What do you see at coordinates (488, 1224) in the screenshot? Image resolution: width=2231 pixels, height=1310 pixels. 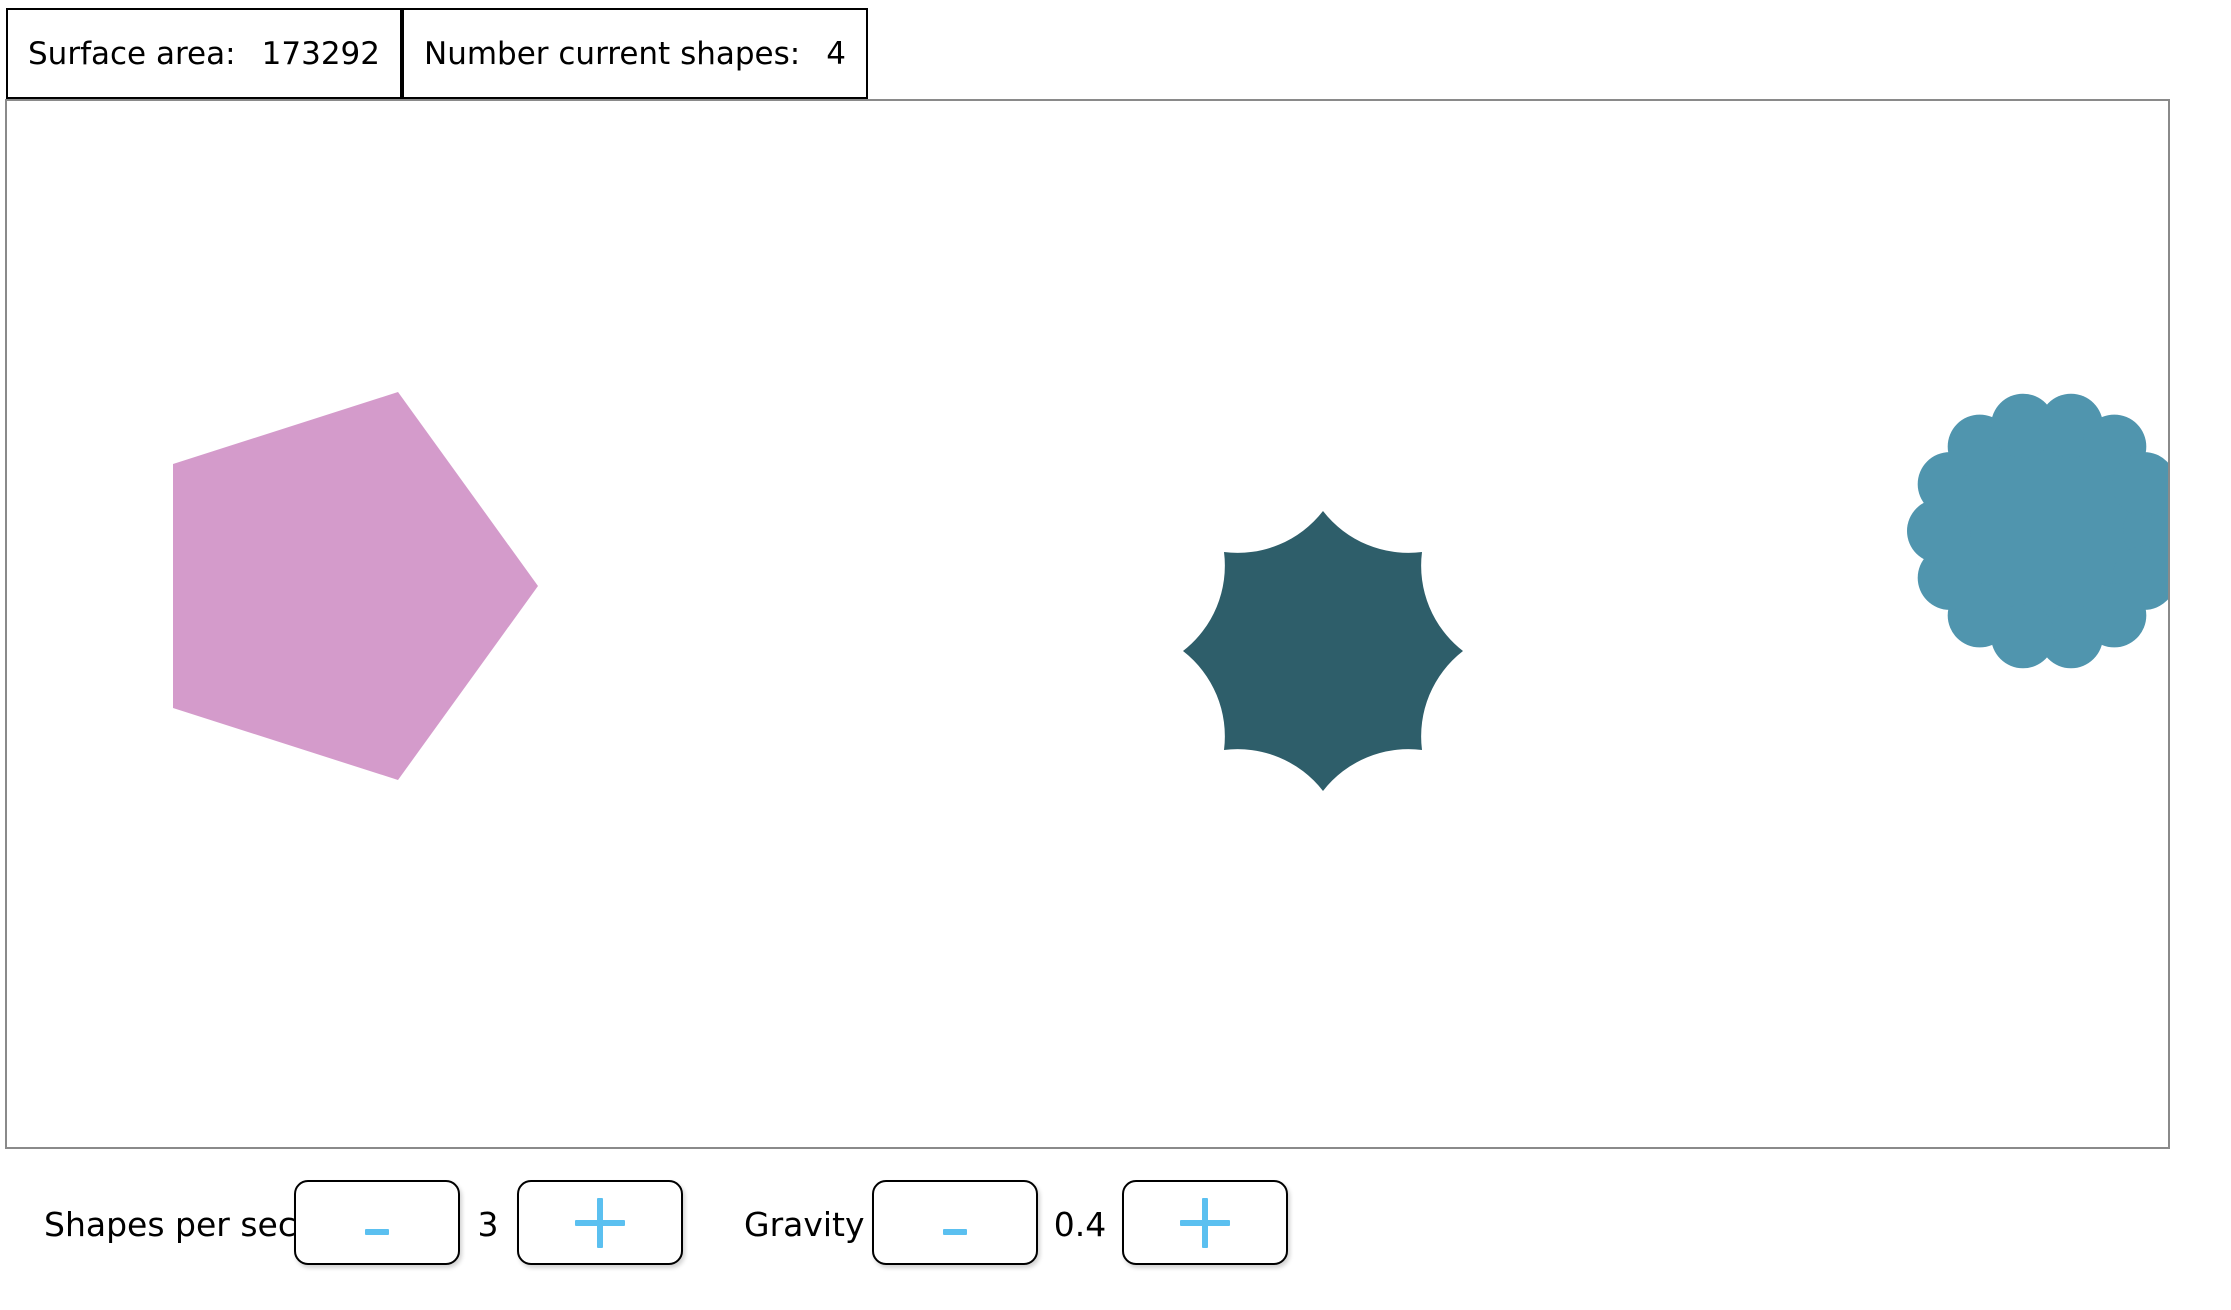 I see `shapes-per-sec-value: 3` at bounding box center [488, 1224].